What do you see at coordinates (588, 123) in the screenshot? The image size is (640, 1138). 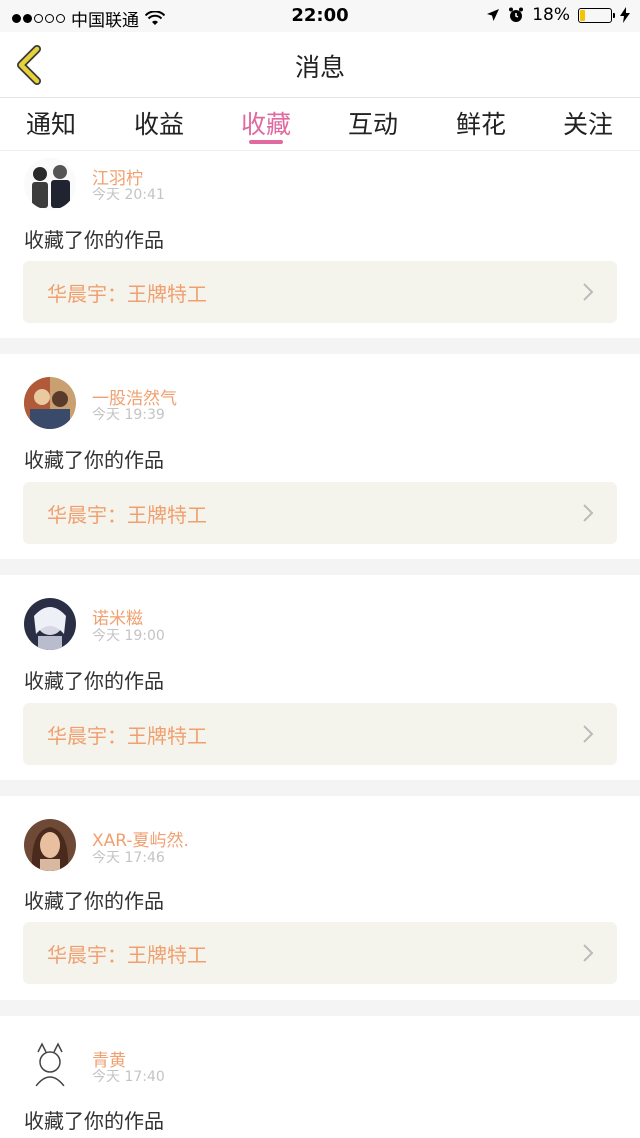 I see `tab-follows: 关注` at bounding box center [588, 123].